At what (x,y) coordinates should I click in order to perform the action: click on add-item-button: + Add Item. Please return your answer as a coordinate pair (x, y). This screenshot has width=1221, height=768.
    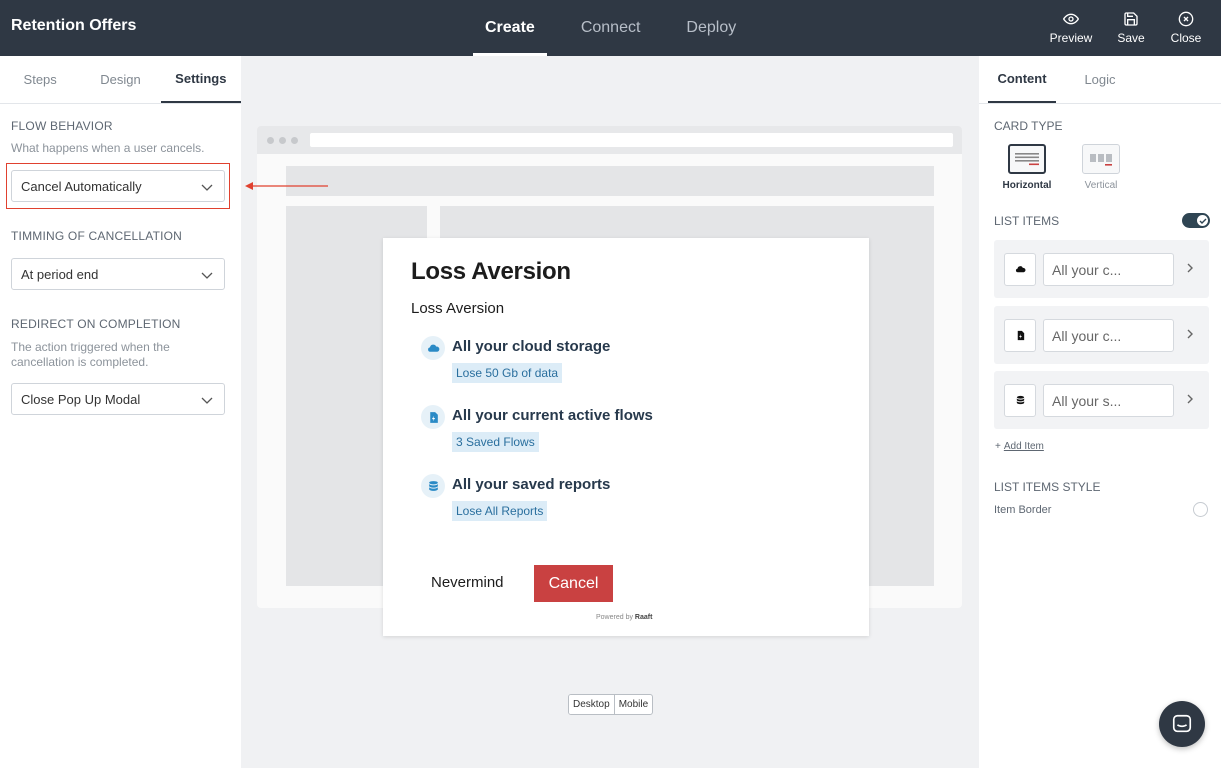
    Looking at the image, I should click on (1019, 446).